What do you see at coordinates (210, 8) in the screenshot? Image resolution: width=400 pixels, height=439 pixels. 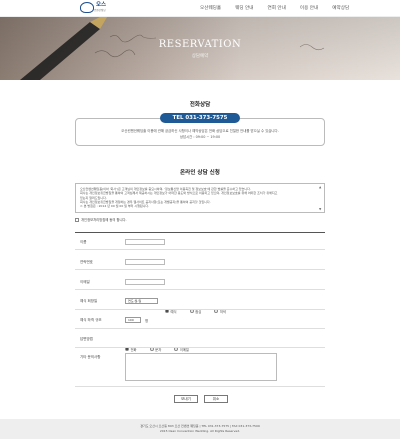 I see `nav-item-wedding-hall: 오산웨딩홀` at bounding box center [210, 8].